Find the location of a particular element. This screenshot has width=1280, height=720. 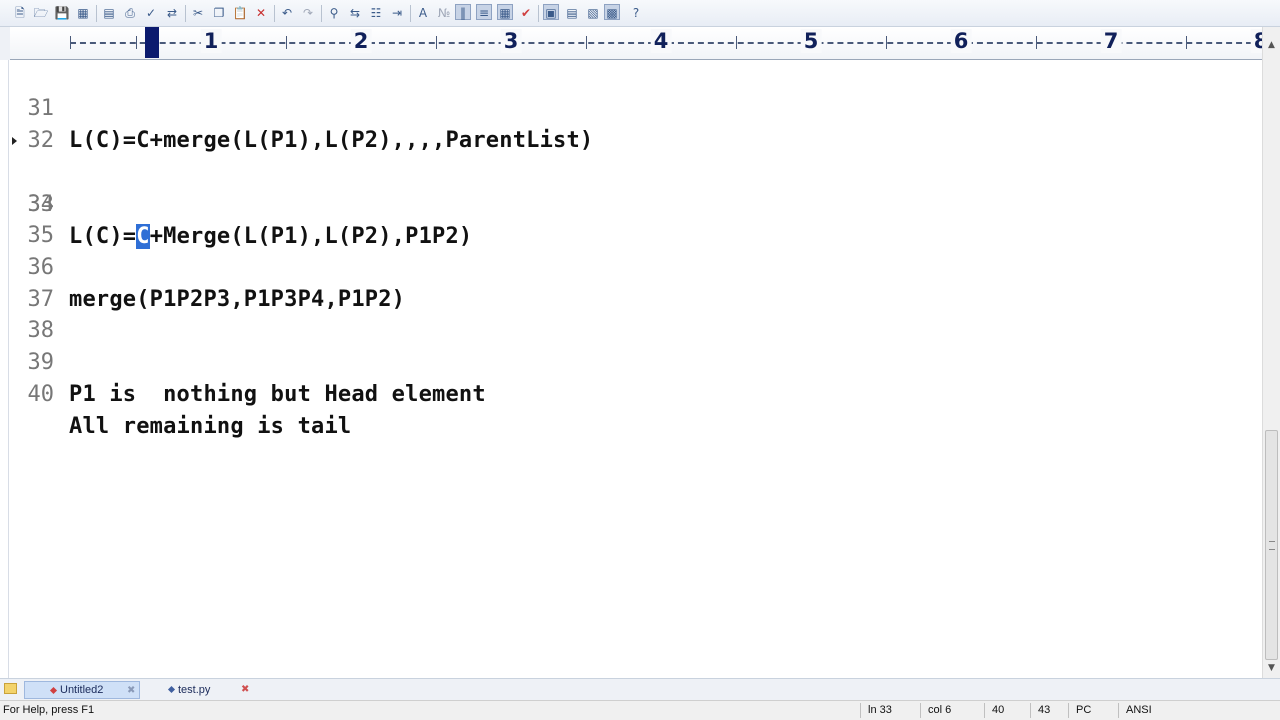

tab-label: Untitled2 is located at coordinates (82, 690).